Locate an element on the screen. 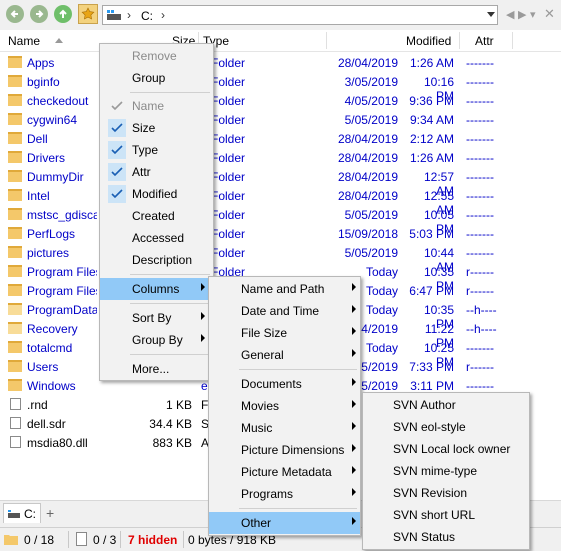  arrow-right-icon is located at coordinates (40, 14).